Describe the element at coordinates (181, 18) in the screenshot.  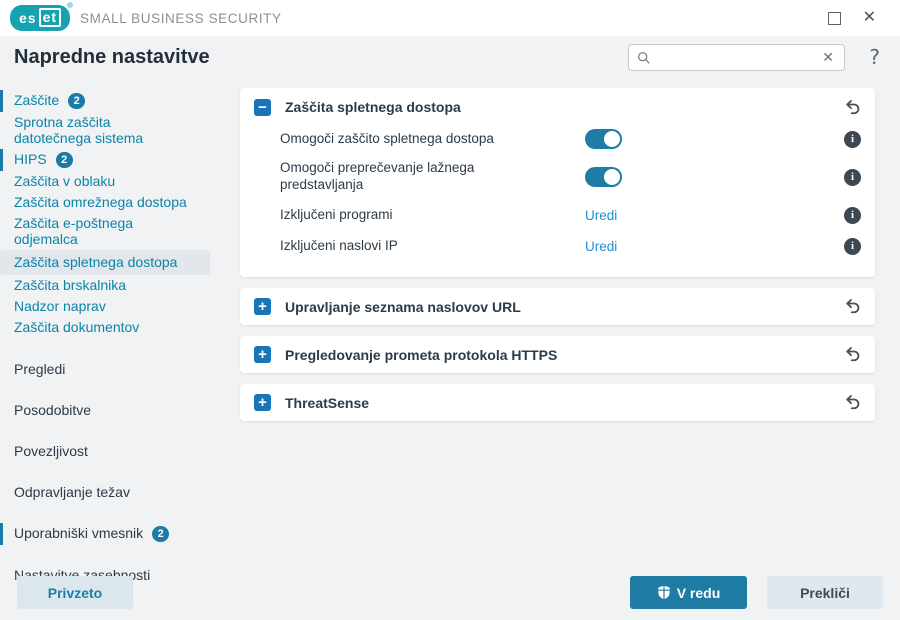
I see `product-name: SMALL BUSINESS SECURITY` at that location.